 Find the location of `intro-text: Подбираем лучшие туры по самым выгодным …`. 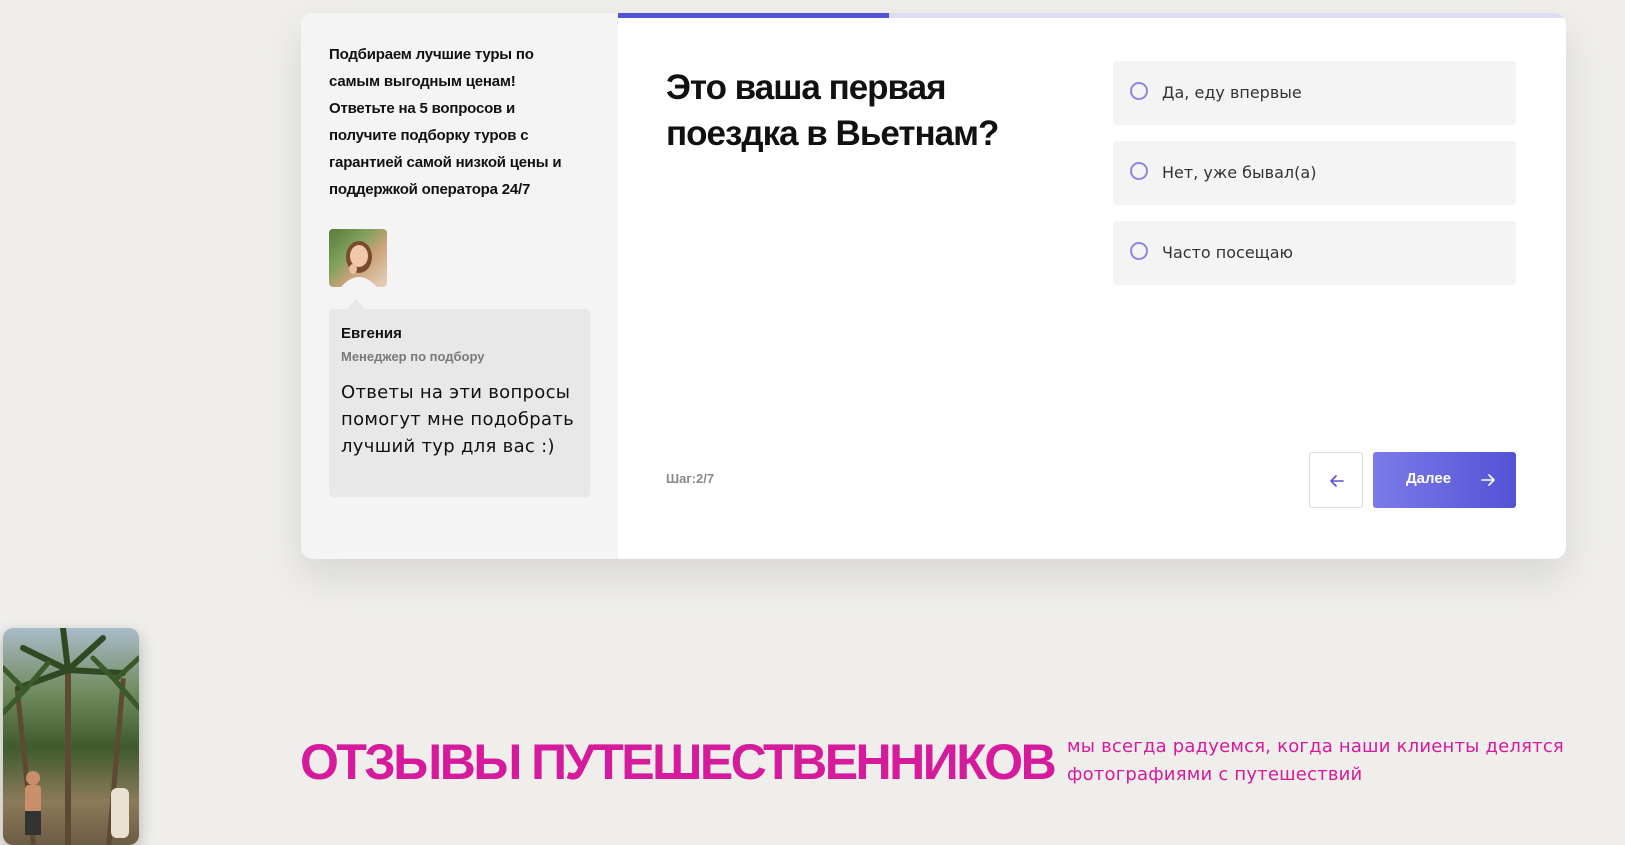

intro-text: Подбираем лучшие туры по самым выгодным … is located at coordinates (445, 122).